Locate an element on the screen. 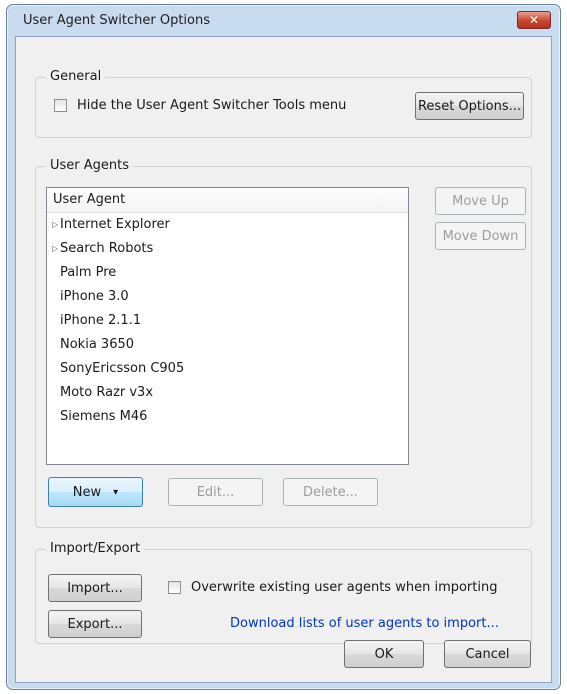 This screenshot has width=567, height=694. user-agent-item-label: SonyEricsson C905 is located at coordinates (122, 368).